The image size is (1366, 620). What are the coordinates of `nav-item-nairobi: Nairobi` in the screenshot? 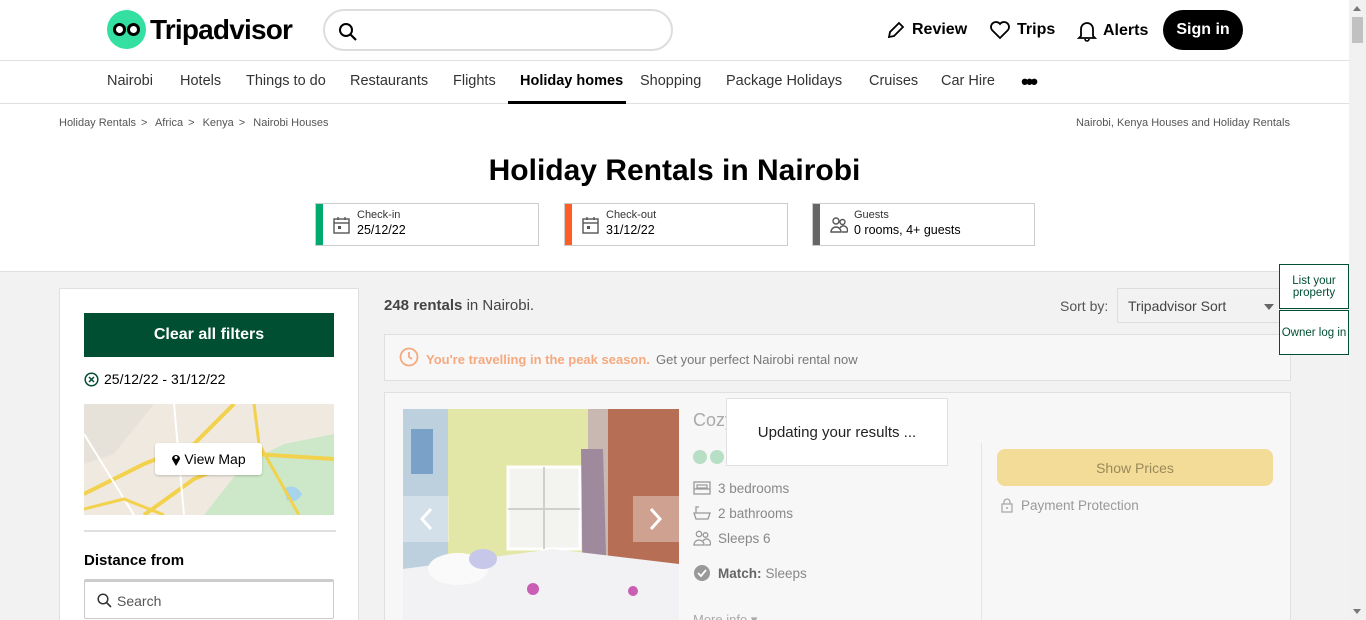 It's located at (130, 81).